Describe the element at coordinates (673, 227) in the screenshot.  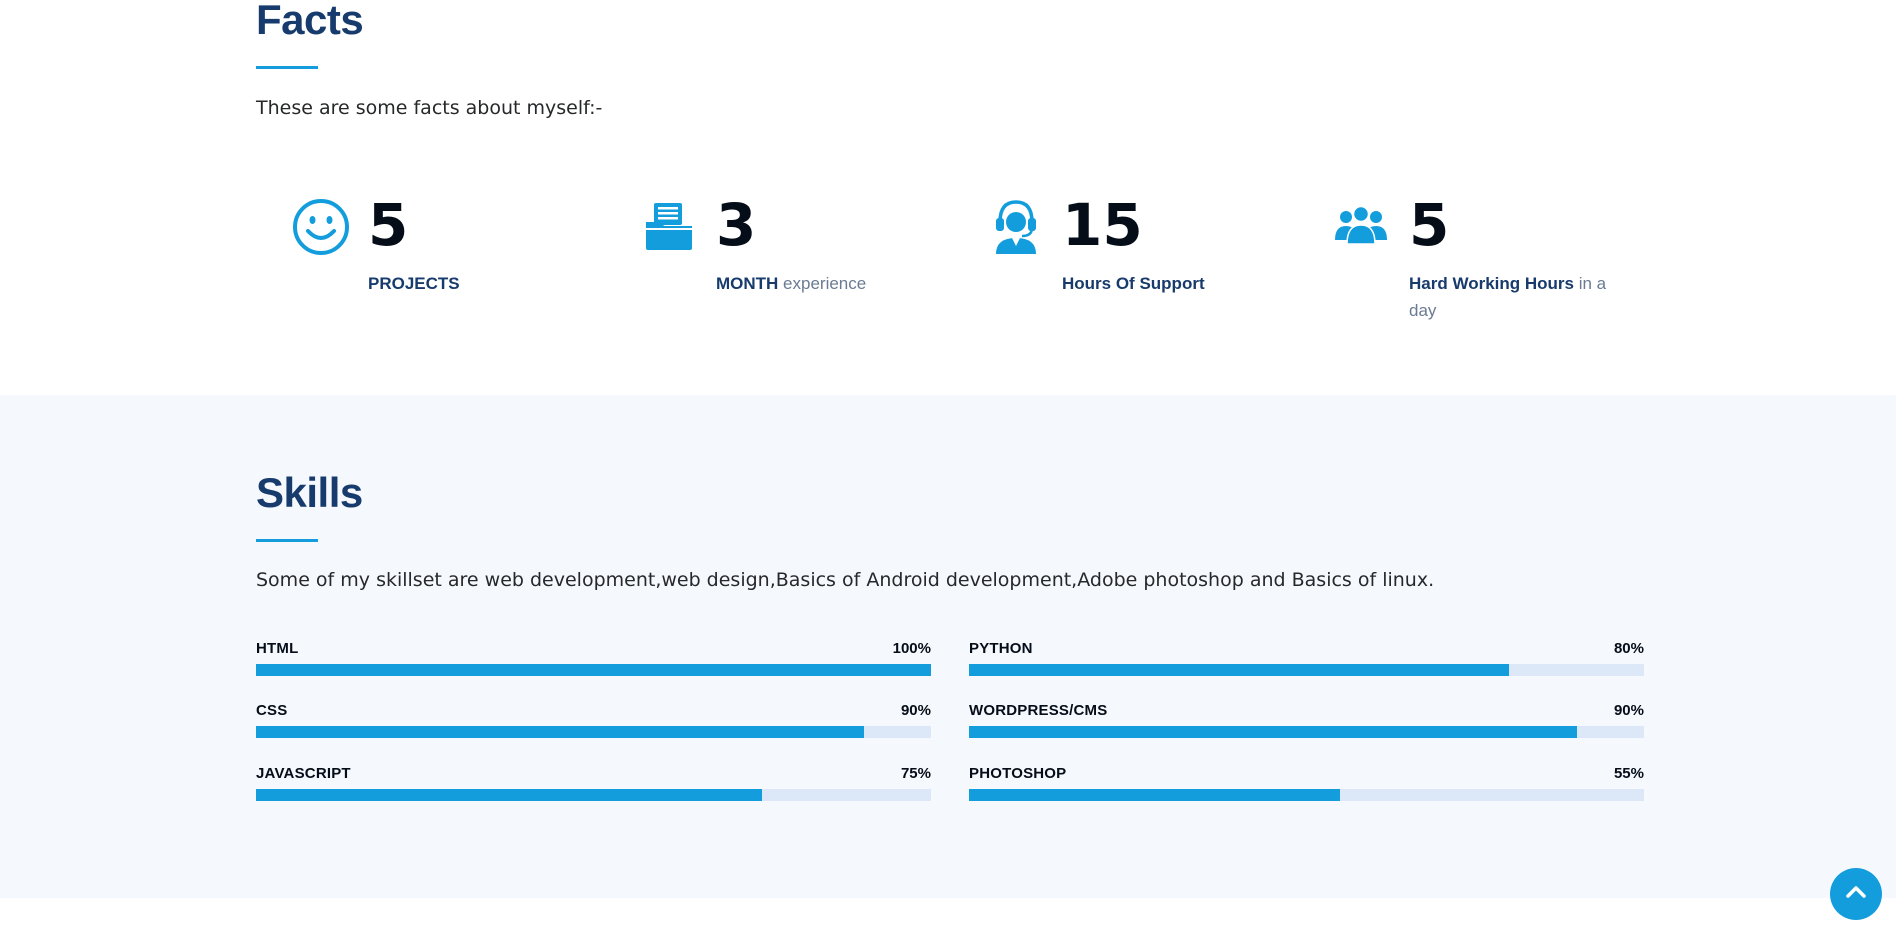
I see `folder-icon` at that location.